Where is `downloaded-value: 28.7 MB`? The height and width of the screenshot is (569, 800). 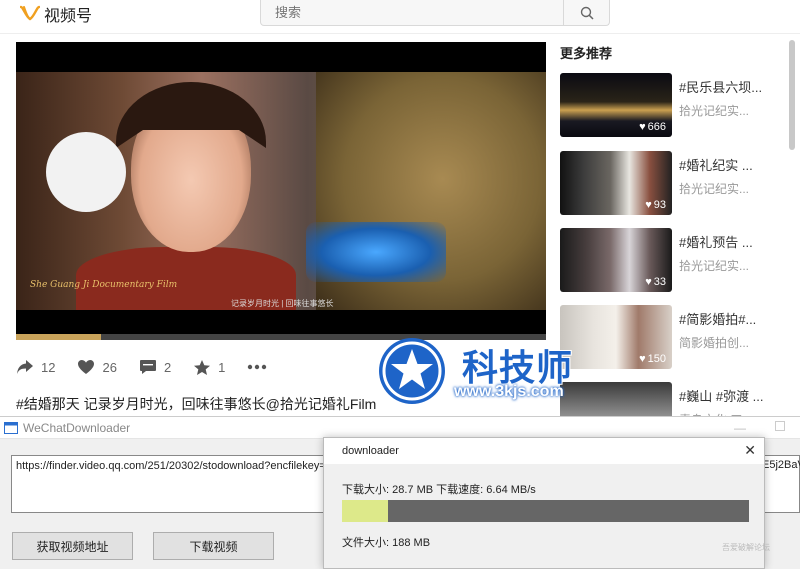
downloaded-value: 28.7 MB is located at coordinates (413, 490).